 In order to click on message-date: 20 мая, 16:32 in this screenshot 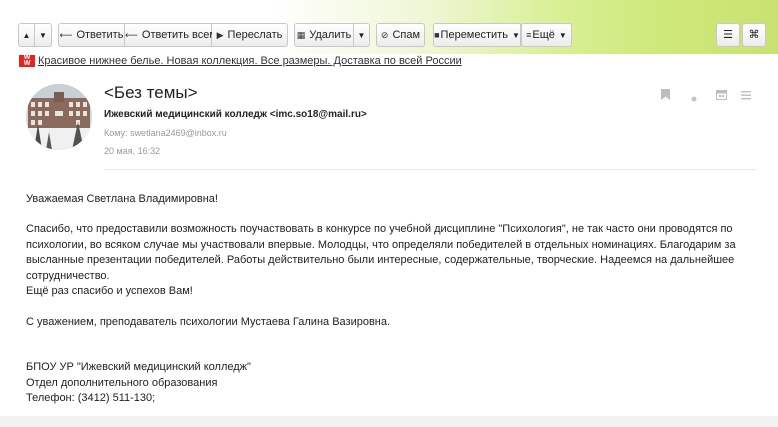, I will do `click(132, 151)`.